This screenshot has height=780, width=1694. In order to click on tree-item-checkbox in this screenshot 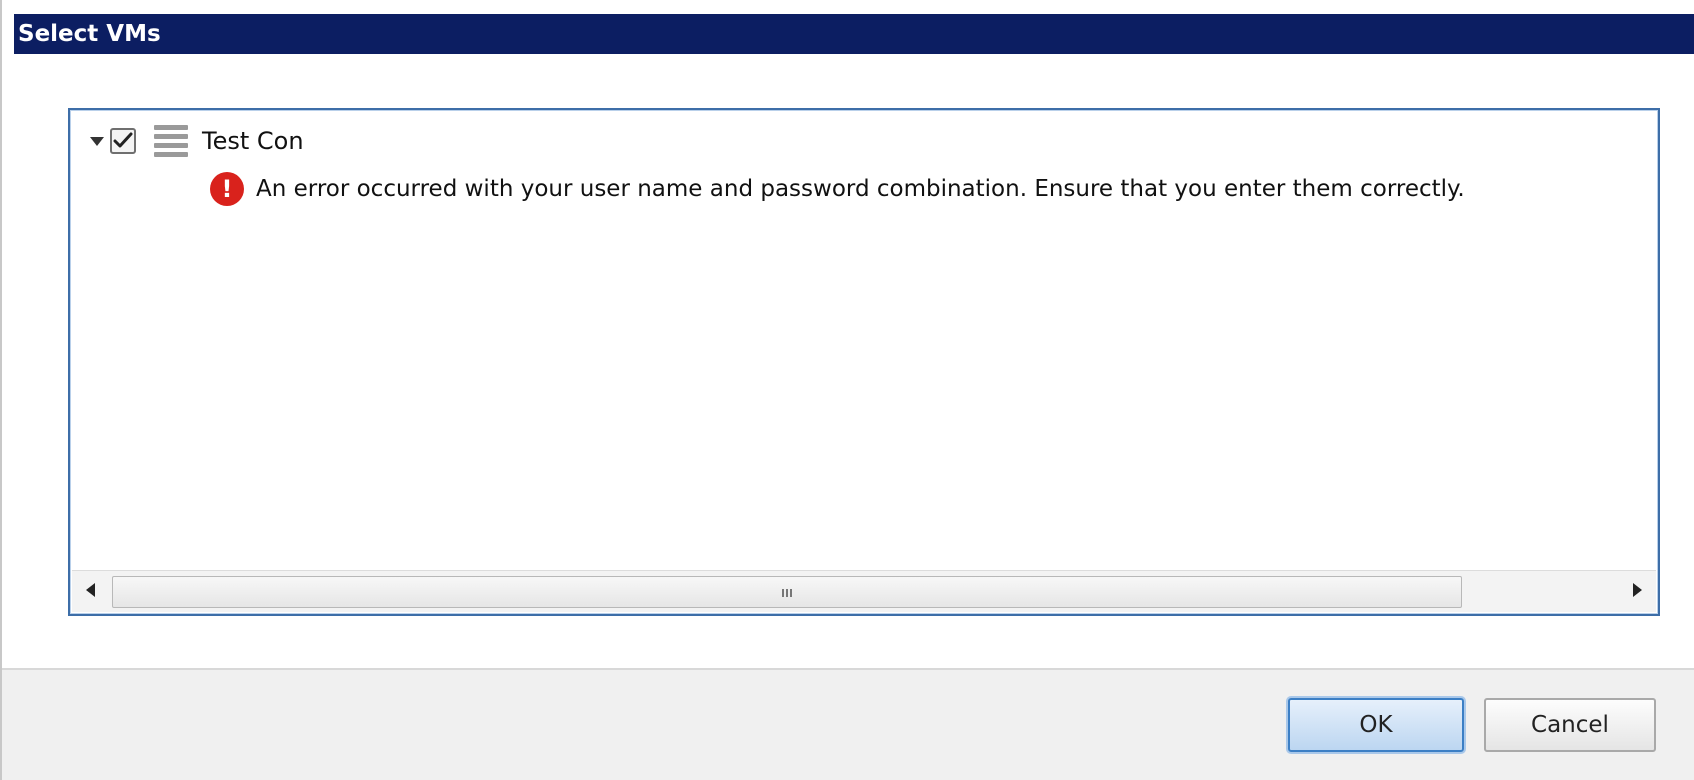, I will do `click(123, 141)`.